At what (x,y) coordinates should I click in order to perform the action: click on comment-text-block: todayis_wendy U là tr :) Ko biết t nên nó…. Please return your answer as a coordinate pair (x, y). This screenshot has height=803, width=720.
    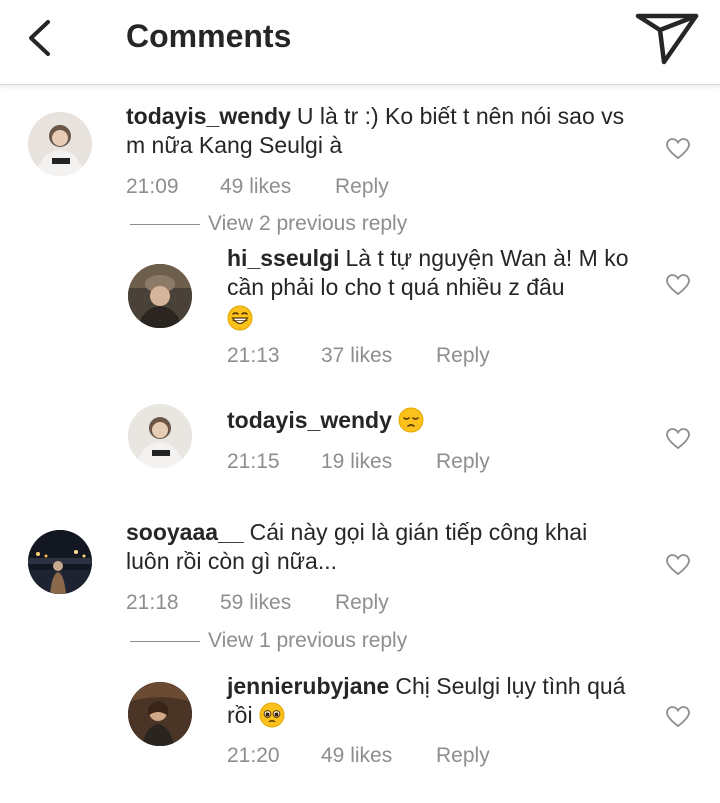
    Looking at the image, I should click on (381, 131).